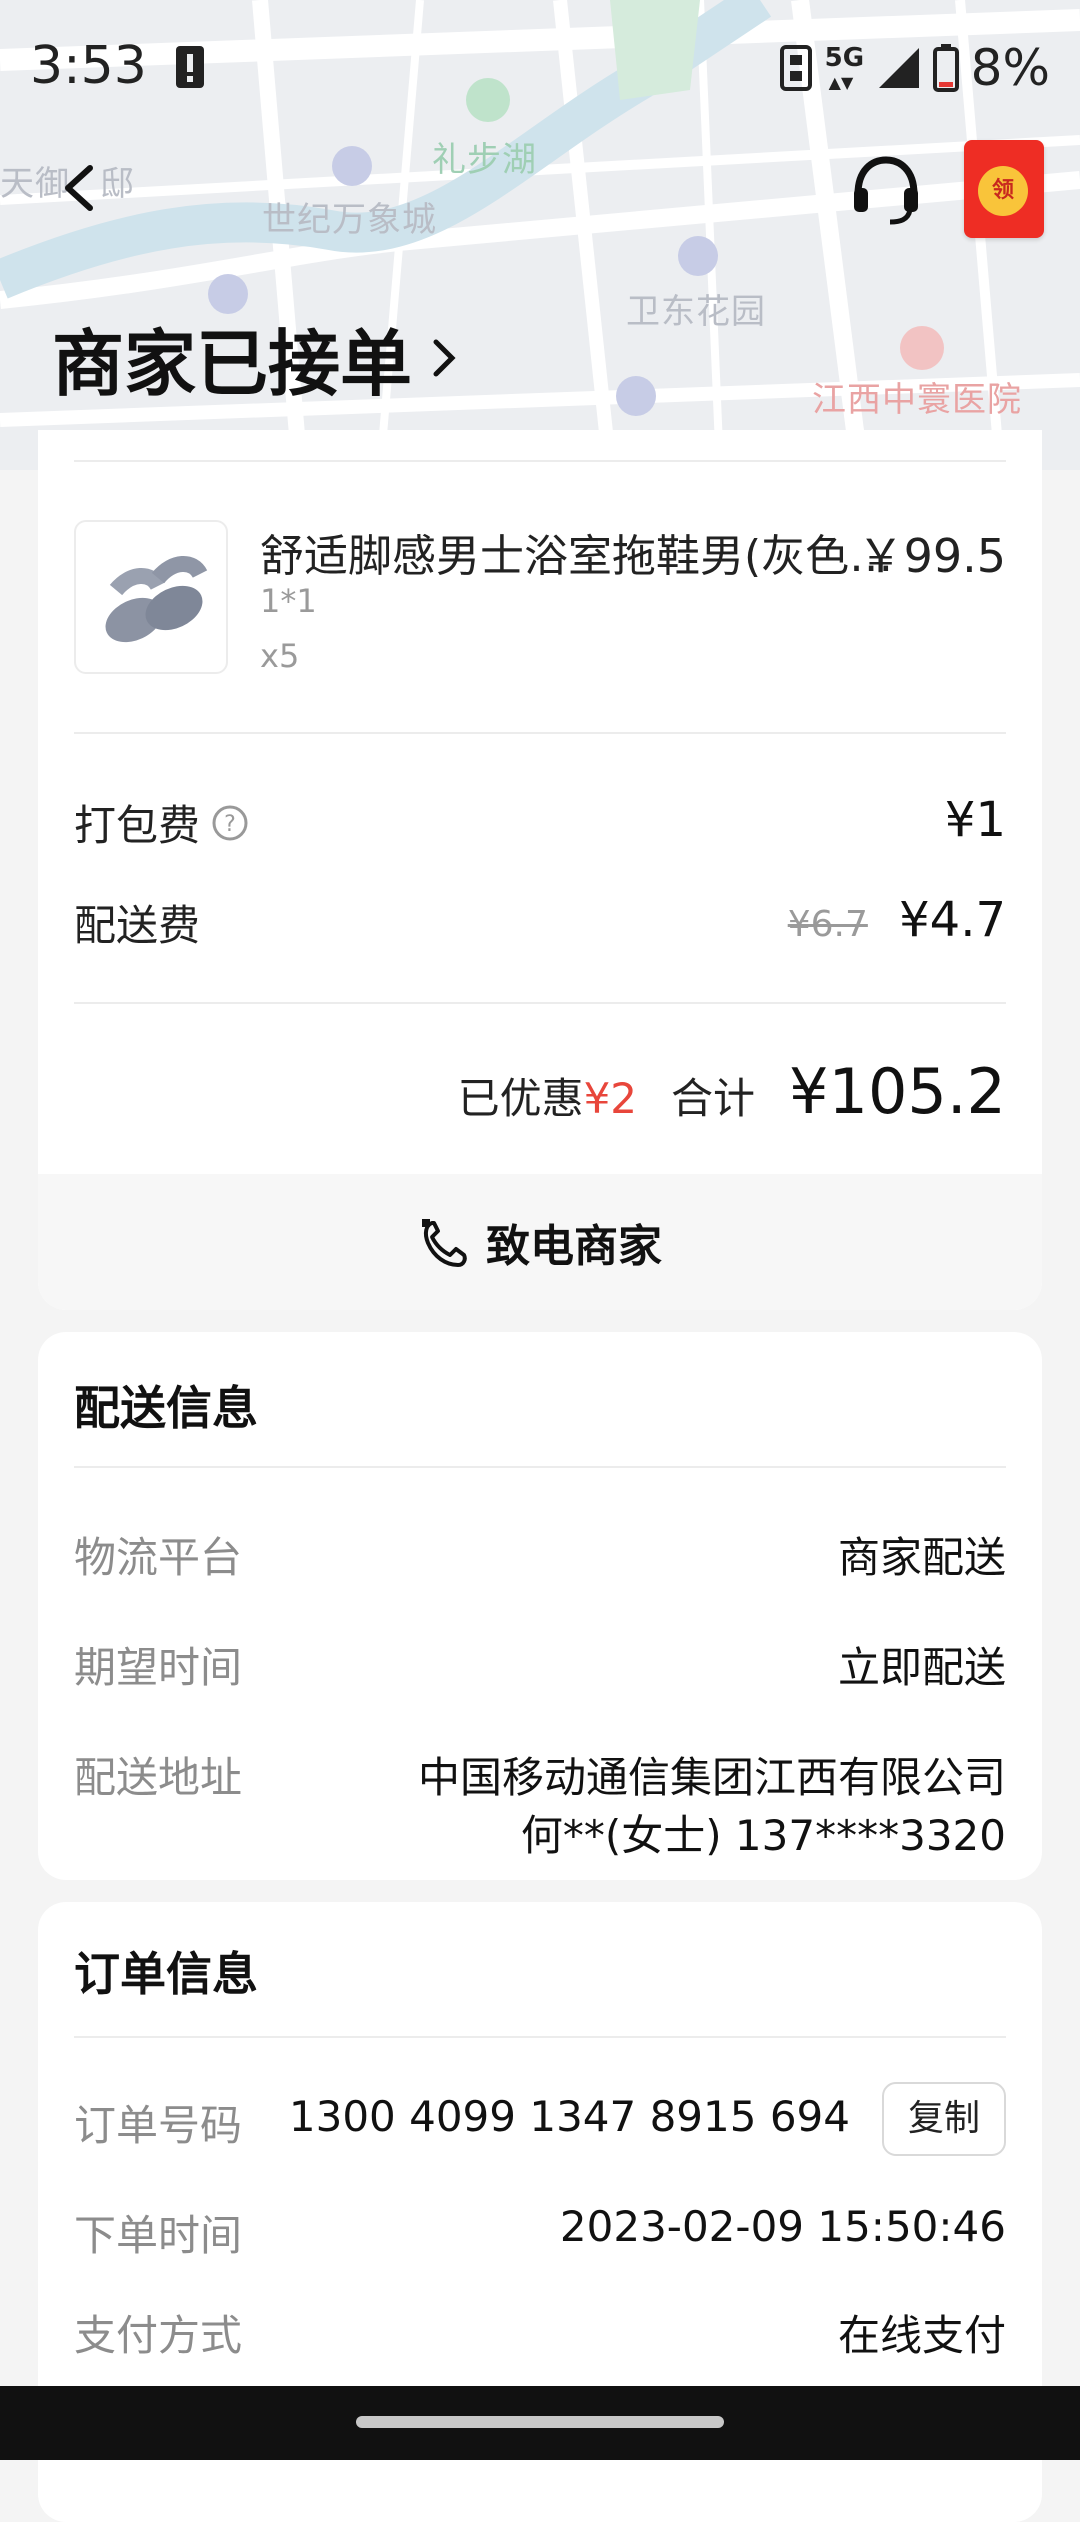 The height and width of the screenshot is (2522, 1080). I want to click on chevron-left-icon, so click(79, 188).